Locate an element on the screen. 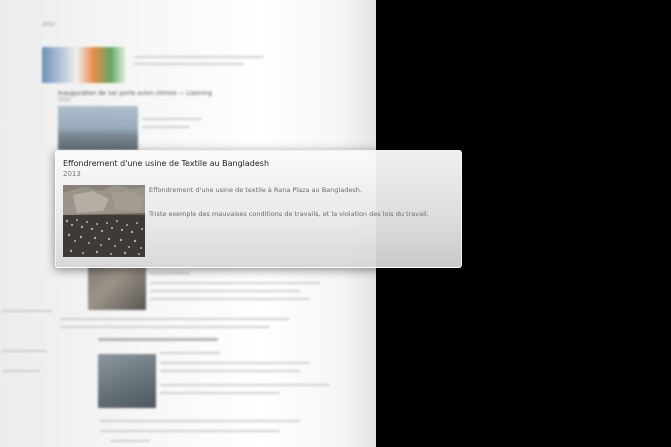 The height and width of the screenshot is (447, 671). event-photo is located at coordinates (104, 221).